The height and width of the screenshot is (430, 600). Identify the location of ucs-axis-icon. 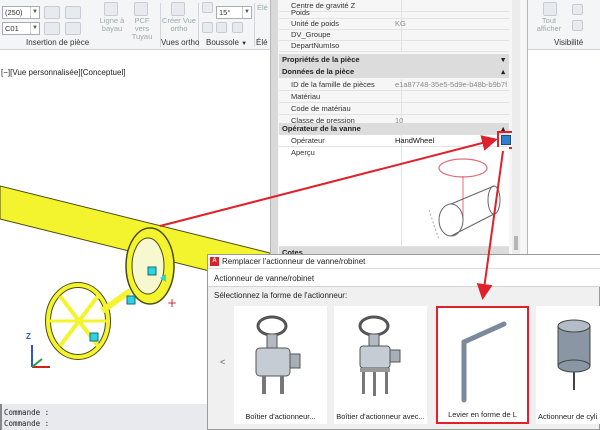
(40, 356).